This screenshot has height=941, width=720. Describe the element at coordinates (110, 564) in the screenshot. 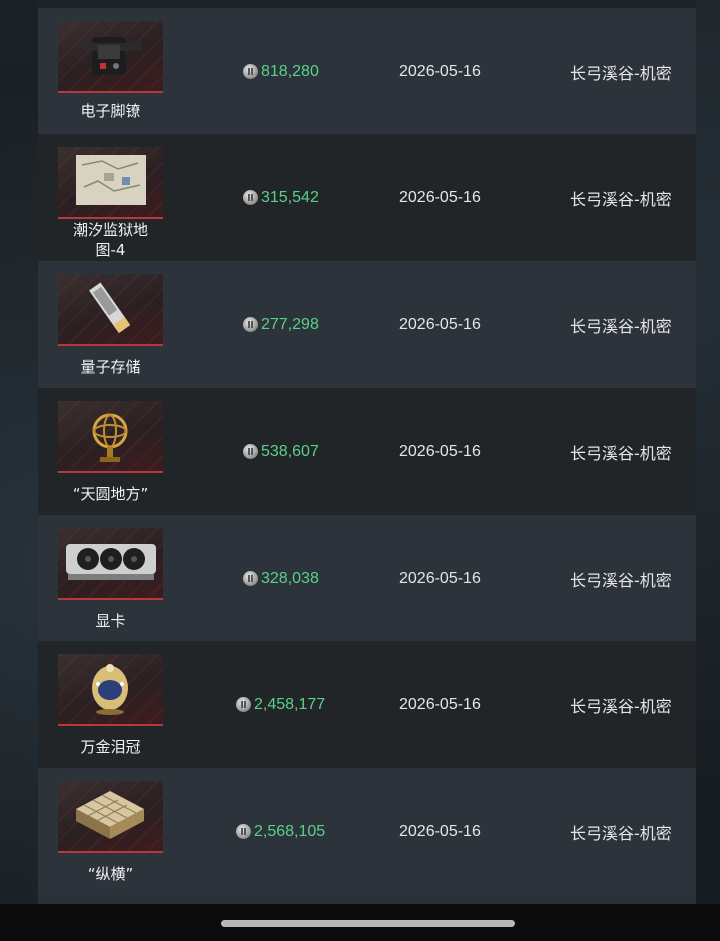

I see `graphics-card-icon` at that location.